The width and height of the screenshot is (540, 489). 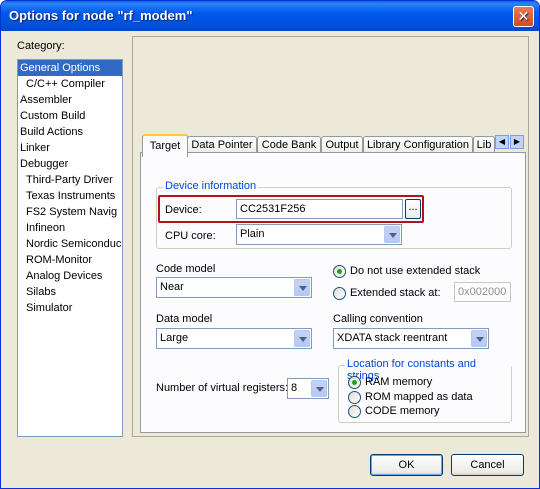 What do you see at coordinates (70, 244) in the screenshot?
I see `category-item: Nordic Semiconduc` at bounding box center [70, 244].